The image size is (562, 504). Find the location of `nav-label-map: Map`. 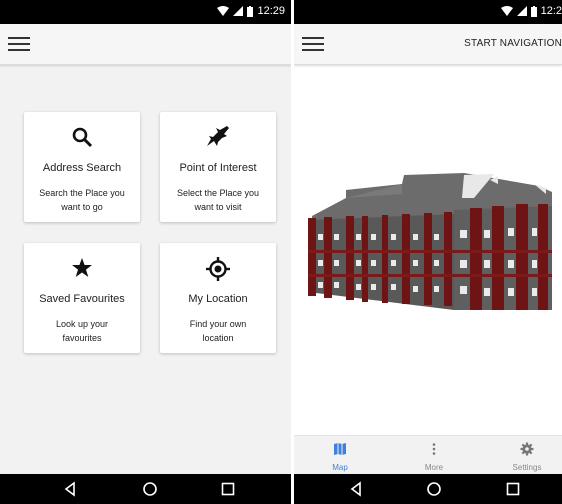

nav-label-map: Map is located at coordinates (340, 467).